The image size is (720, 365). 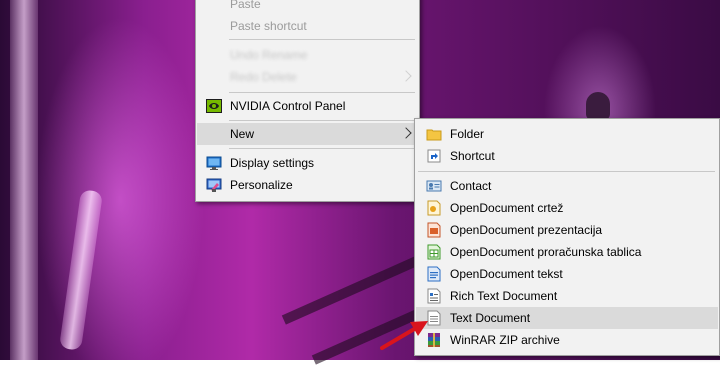 What do you see at coordinates (434, 296) in the screenshot?
I see `rich-text-icon` at bounding box center [434, 296].